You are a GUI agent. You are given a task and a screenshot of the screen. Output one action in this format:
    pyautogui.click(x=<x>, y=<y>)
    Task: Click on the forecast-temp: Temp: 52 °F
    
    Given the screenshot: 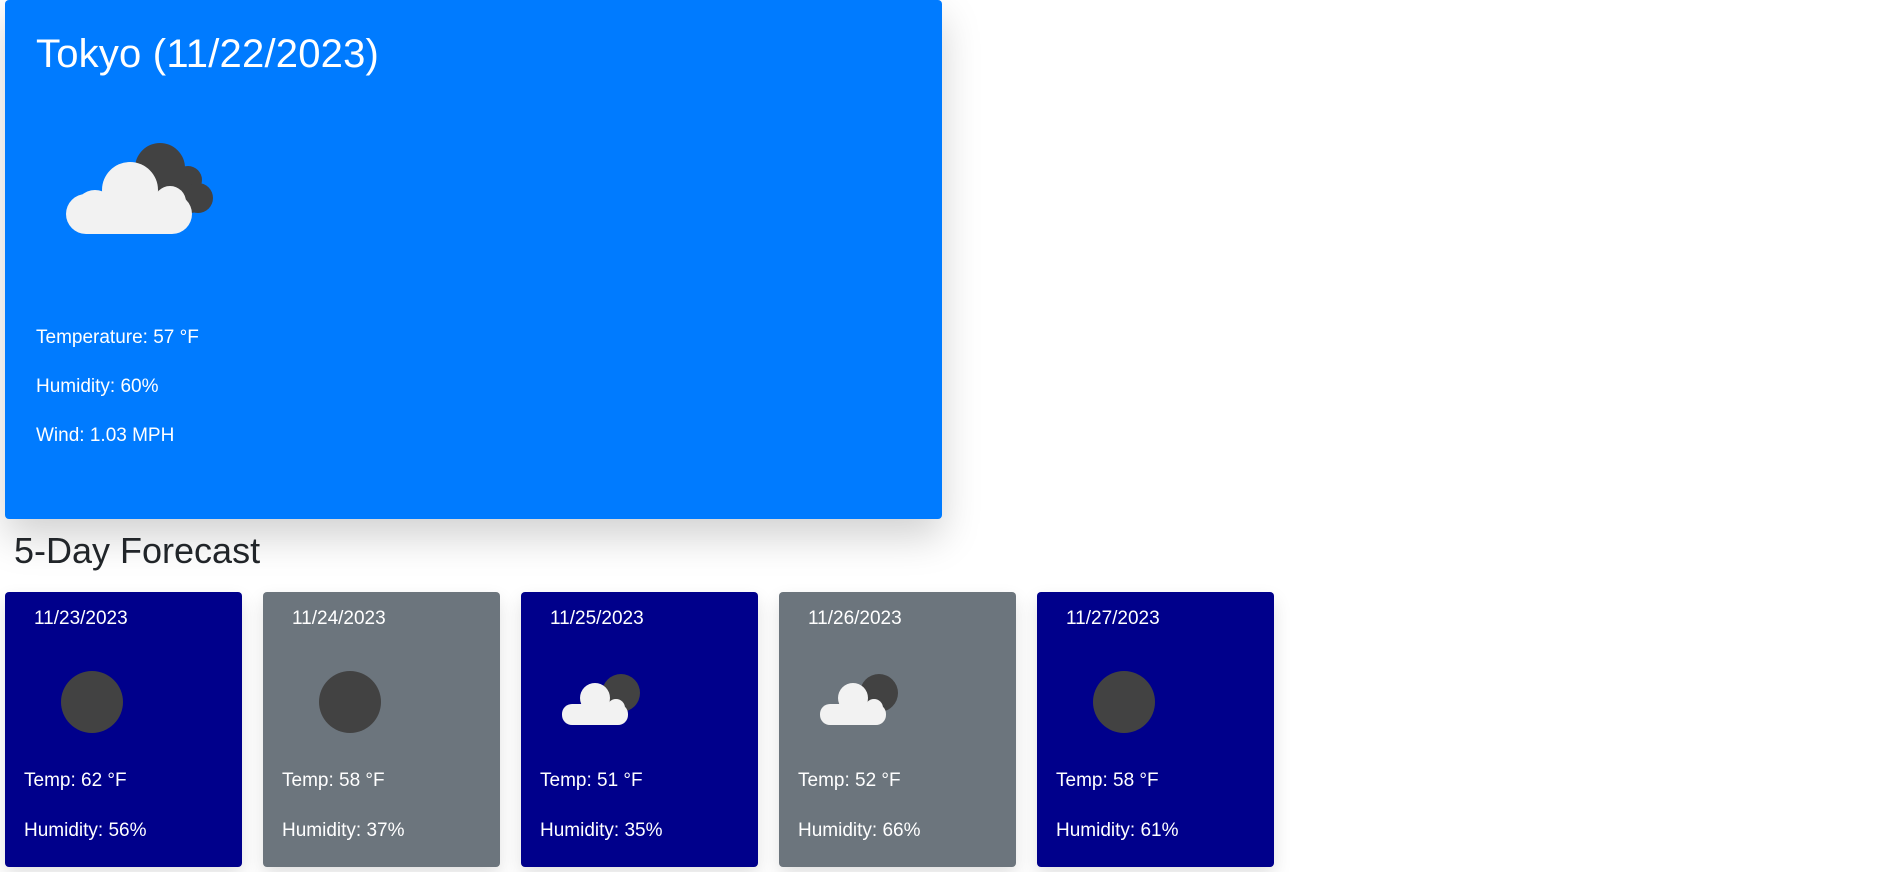 What is the action you would take?
    pyautogui.click(x=849, y=780)
    